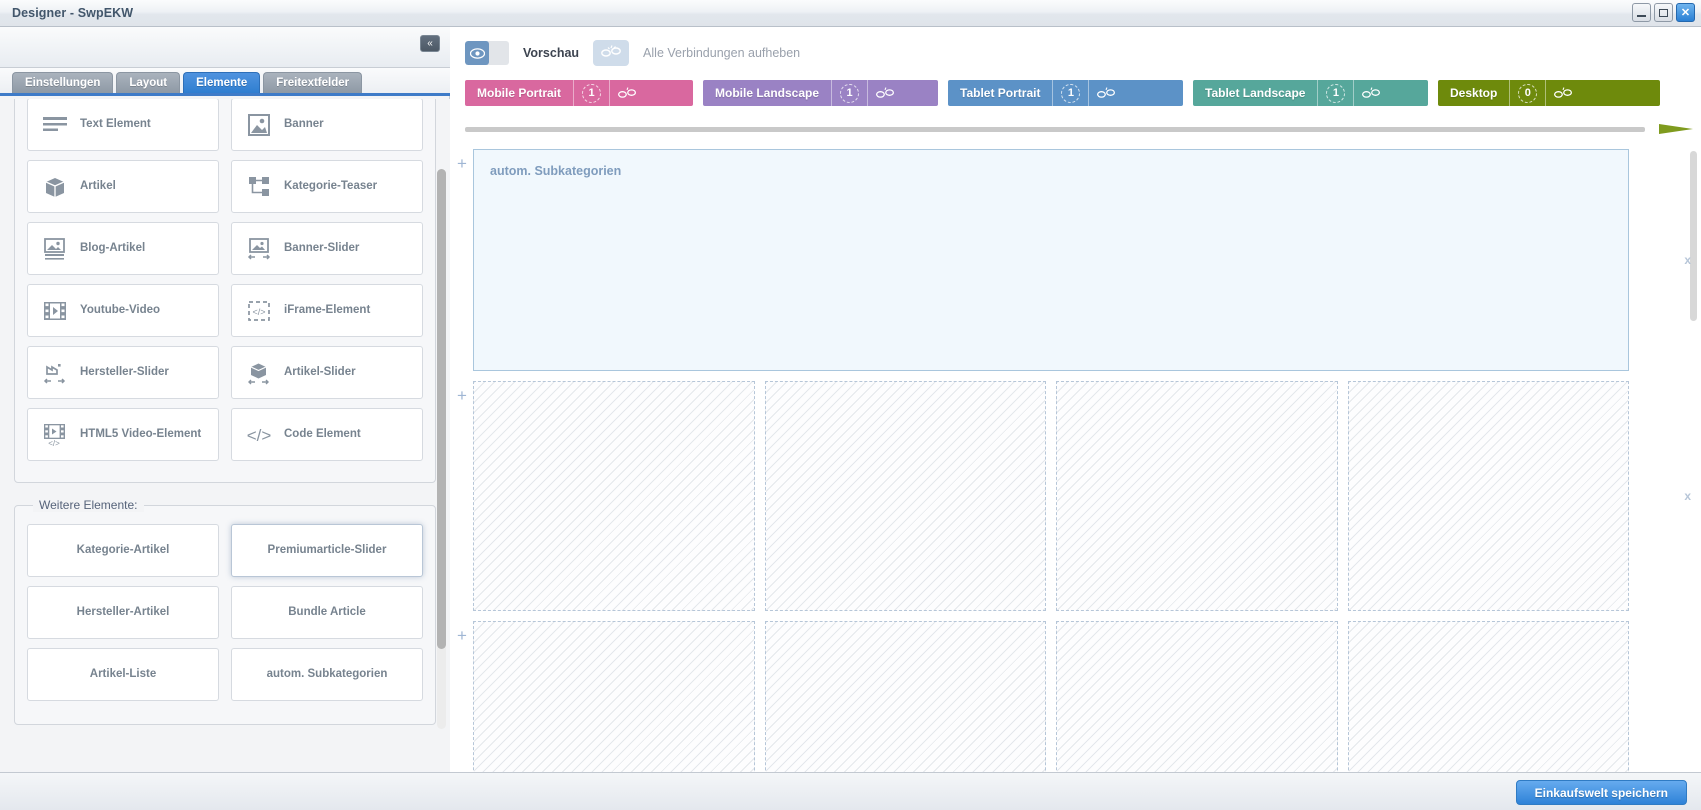 The image size is (1701, 810). I want to click on more-element-tile-label: Hersteller-Artikel, so click(123, 611).